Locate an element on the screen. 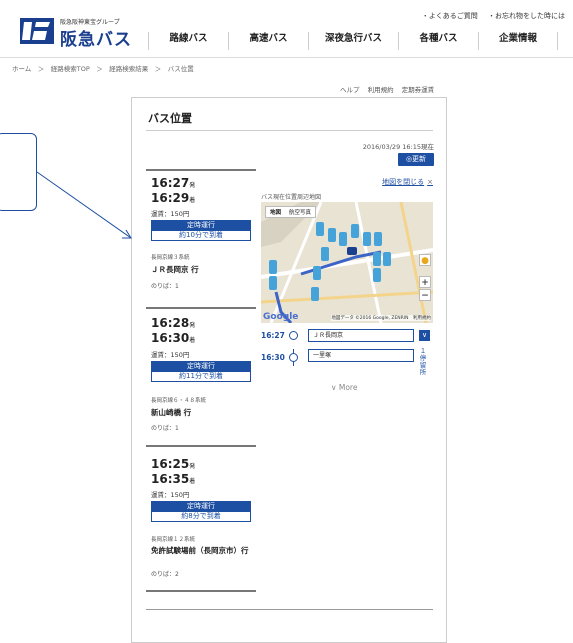 The width and height of the screenshot is (573, 643). map-canvas is located at coordinates (347, 262).